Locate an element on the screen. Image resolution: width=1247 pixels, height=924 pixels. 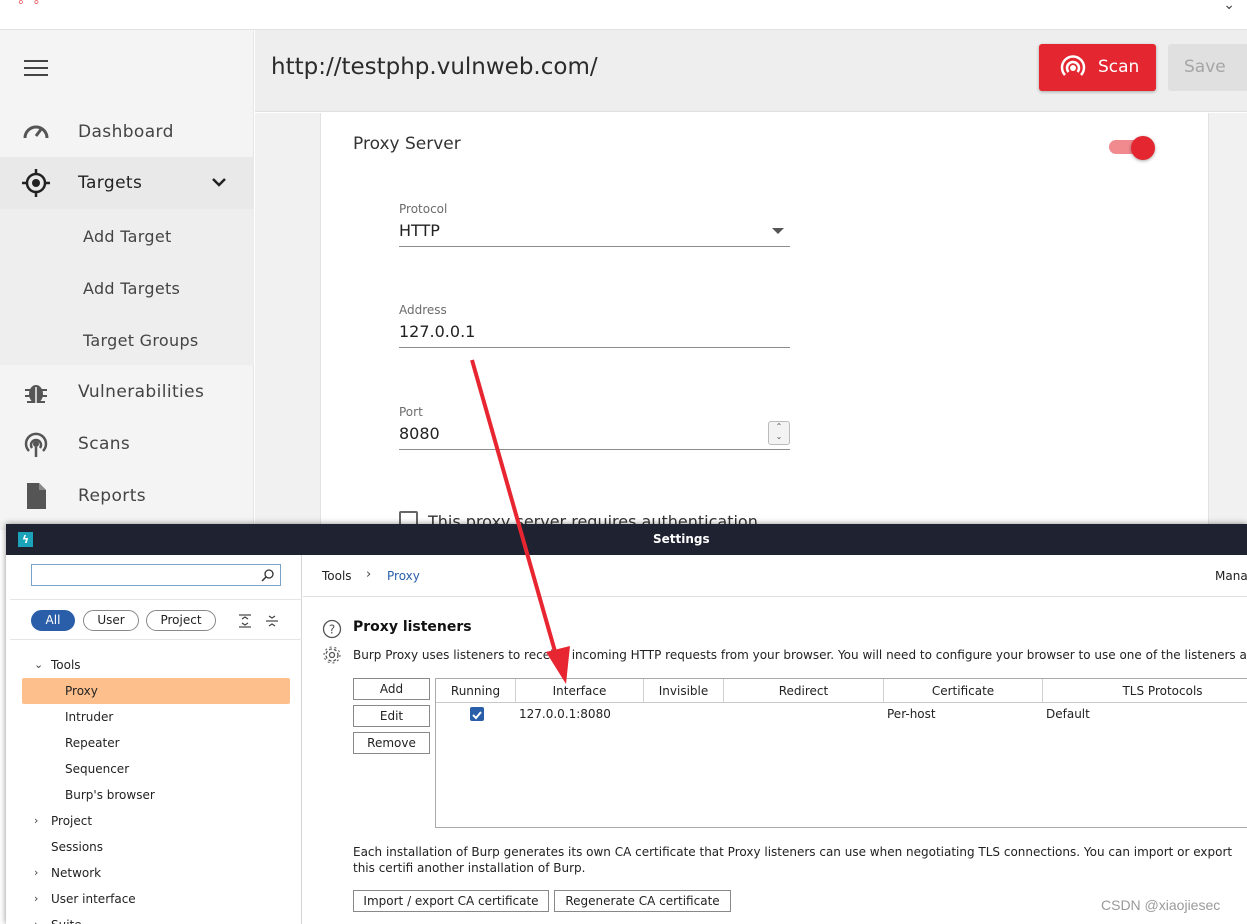
port-field: Port 8080 ⌃ ⌄ is located at coordinates (594, 427).